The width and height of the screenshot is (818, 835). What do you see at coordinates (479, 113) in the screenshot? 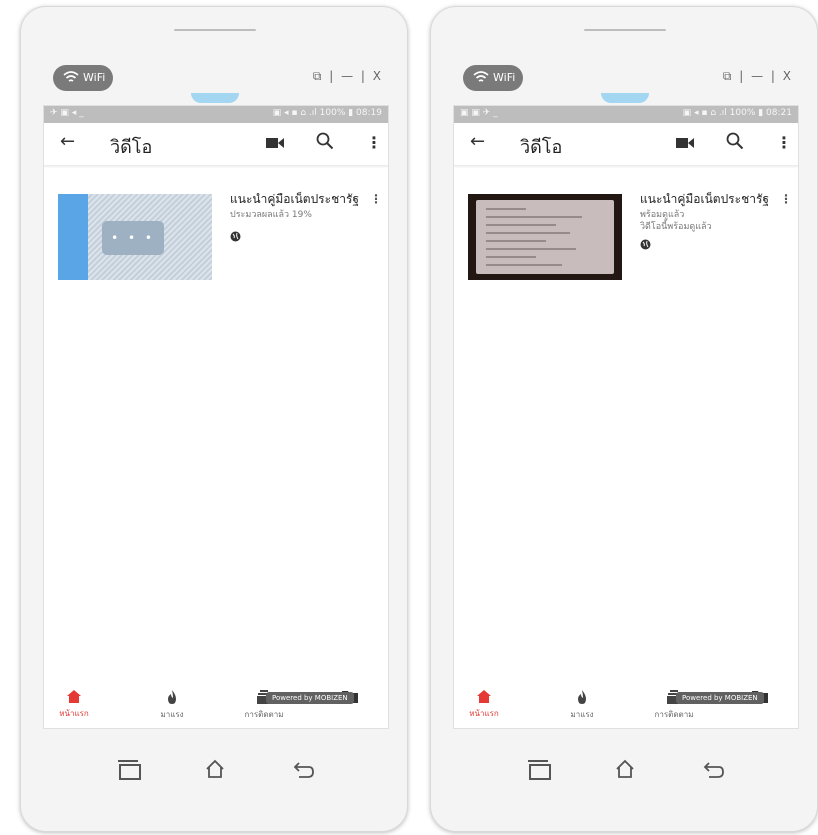
I see `status-icons-left: ▣ ▣ ✈ _` at bounding box center [479, 113].